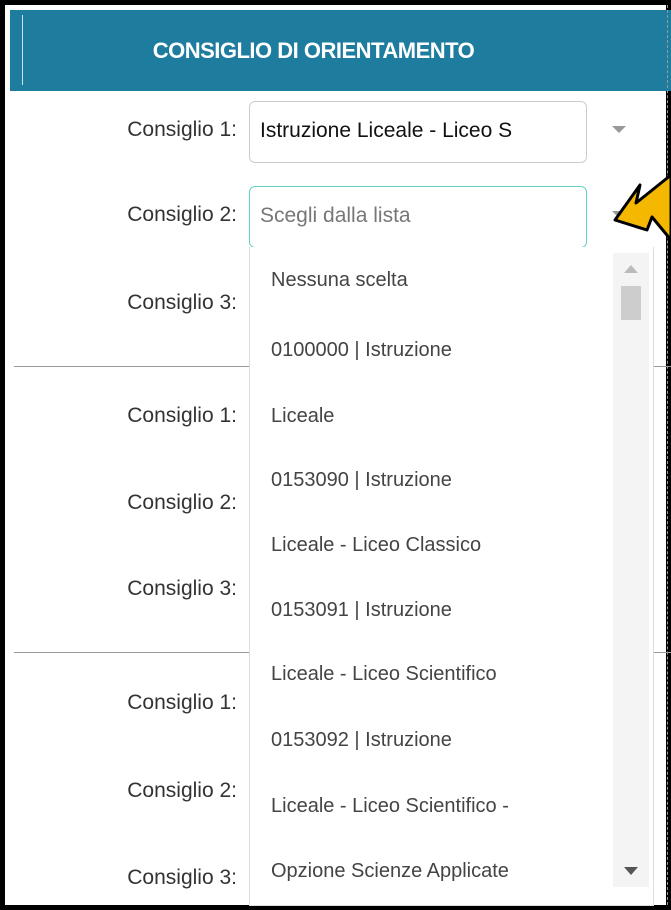 The image size is (671, 910). Describe the element at coordinates (22, 50) in the screenshot. I see `header-separator` at that location.